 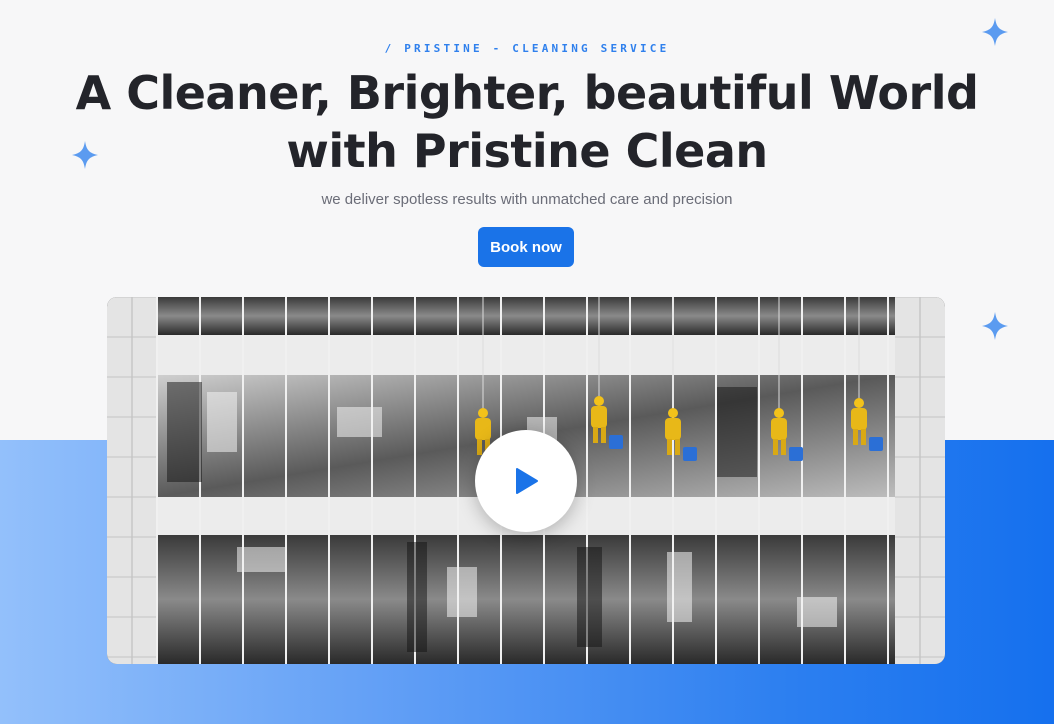 What do you see at coordinates (995, 326) in the screenshot?
I see `sparkle-icon` at bounding box center [995, 326].